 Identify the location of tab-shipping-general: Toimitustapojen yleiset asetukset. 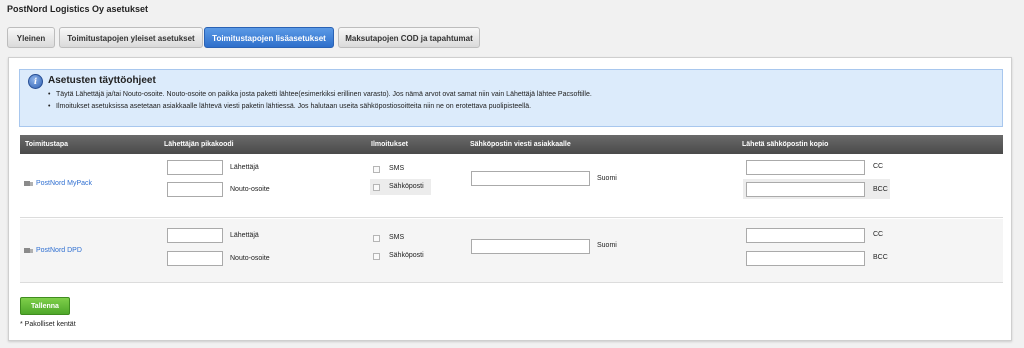
(131, 37).